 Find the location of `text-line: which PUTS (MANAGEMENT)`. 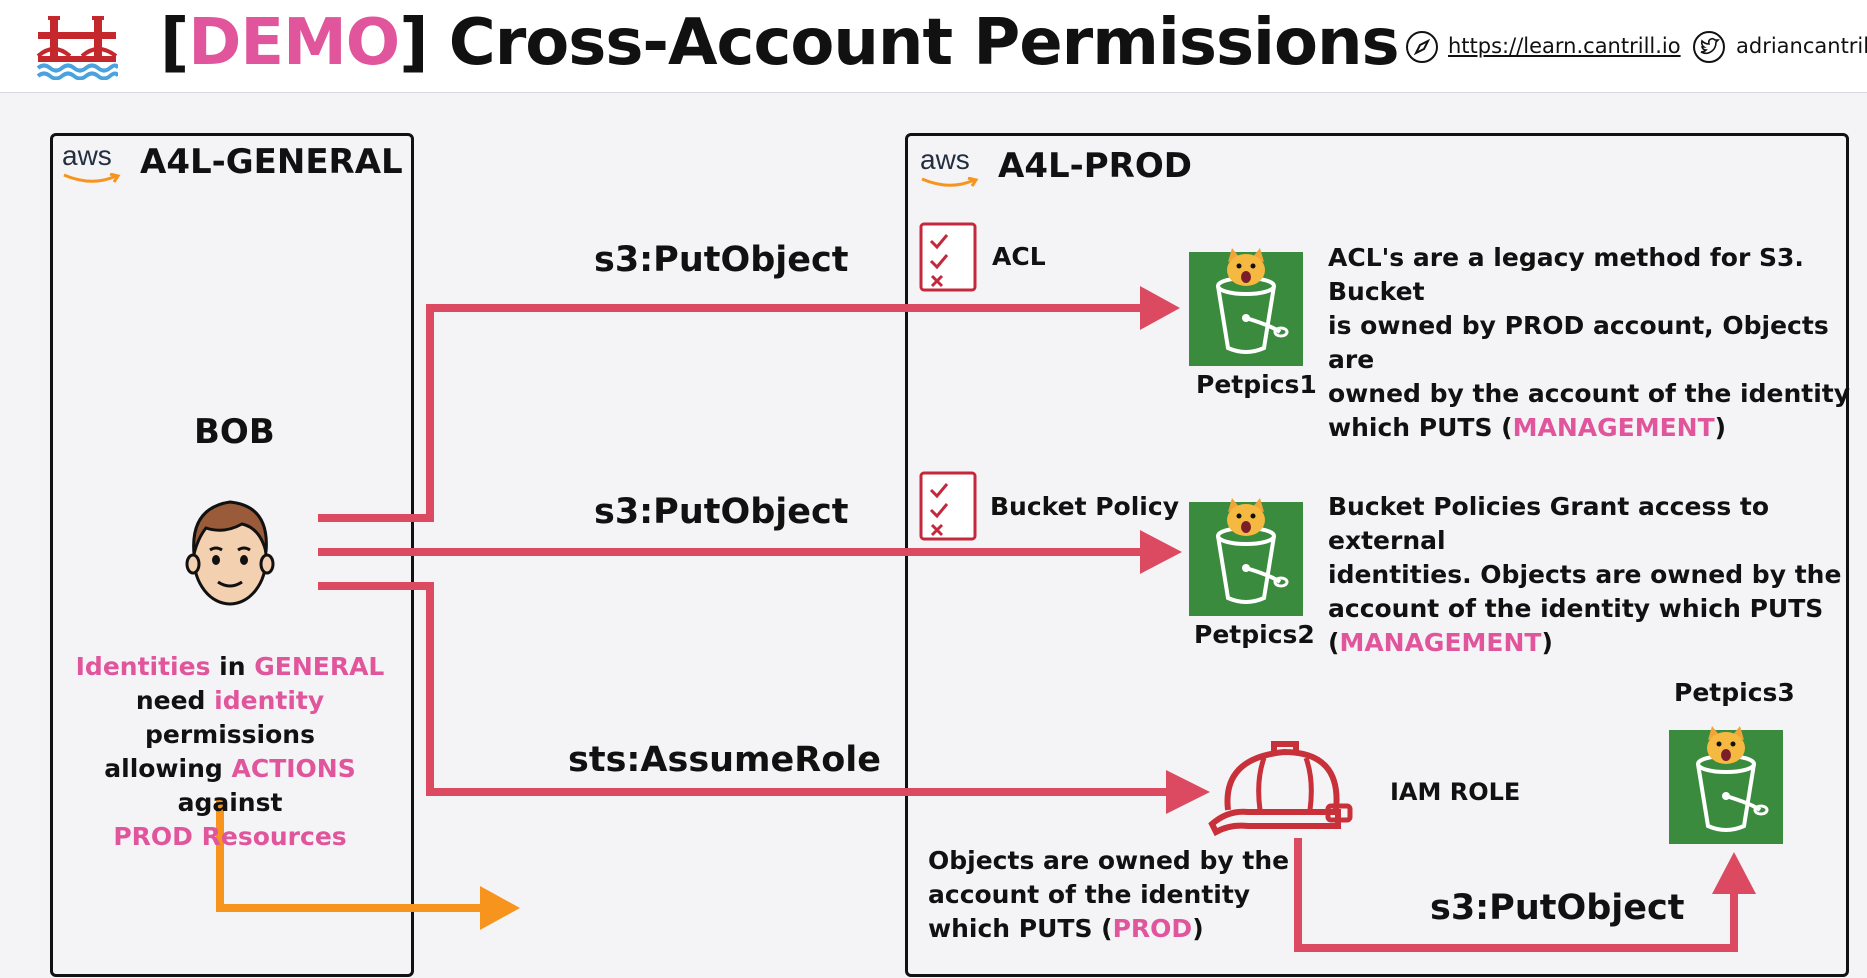

text-line: which PUTS (MANAGEMENT) is located at coordinates (1597, 428).